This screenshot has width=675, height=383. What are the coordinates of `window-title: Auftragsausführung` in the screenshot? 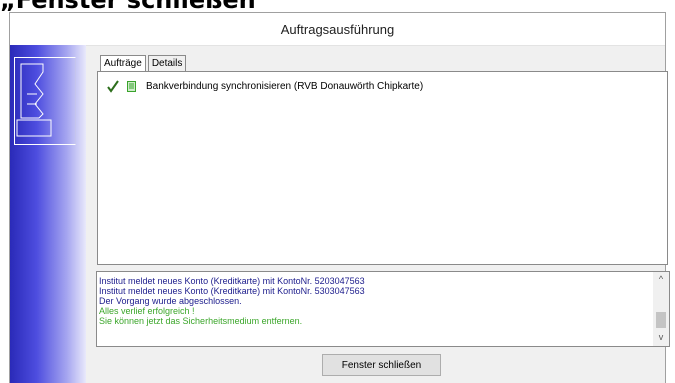 It's located at (337, 29).